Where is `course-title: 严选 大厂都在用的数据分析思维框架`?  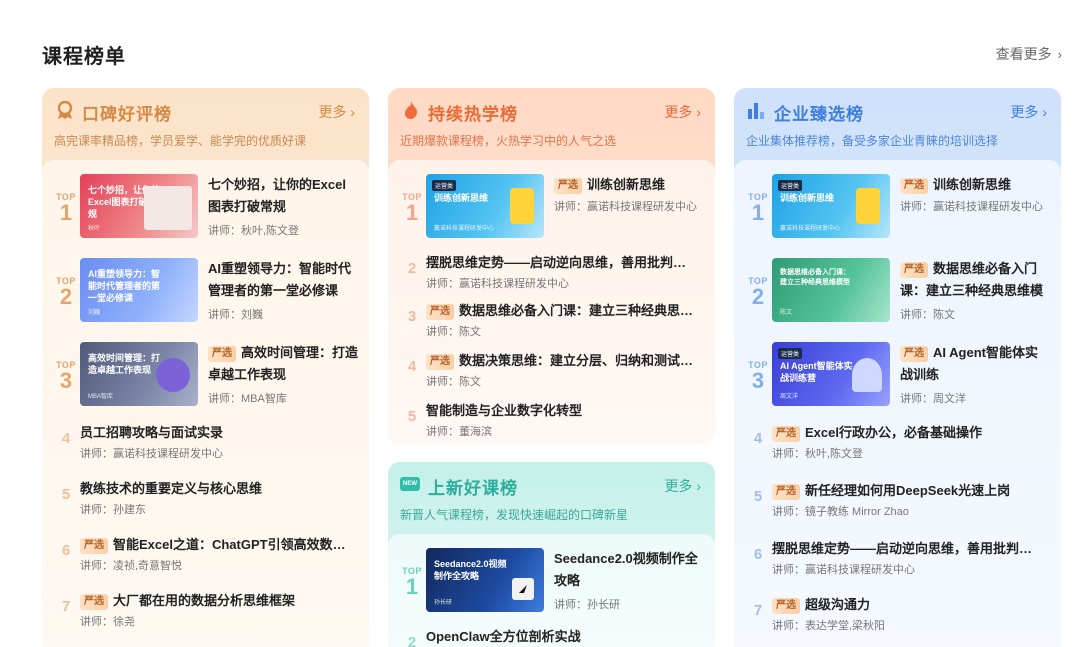 course-title: 严选 大厂都在用的数据分析思维框架 is located at coordinates (216, 601).